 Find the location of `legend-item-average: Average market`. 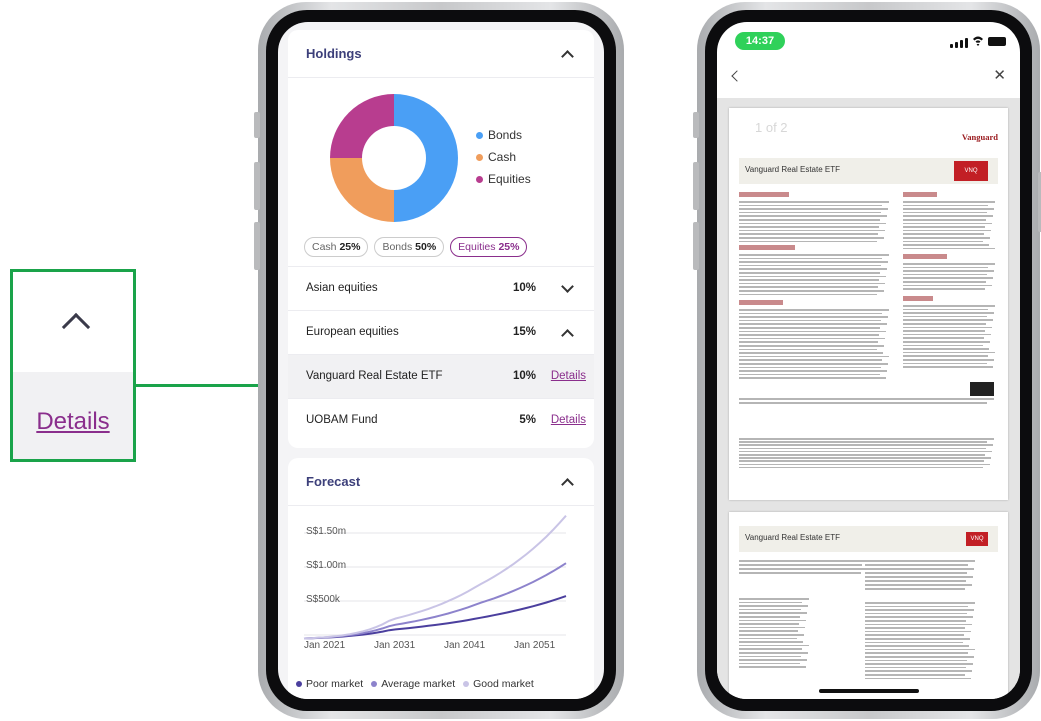

legend-item-average: Average market is located at coordinates (413, 684).